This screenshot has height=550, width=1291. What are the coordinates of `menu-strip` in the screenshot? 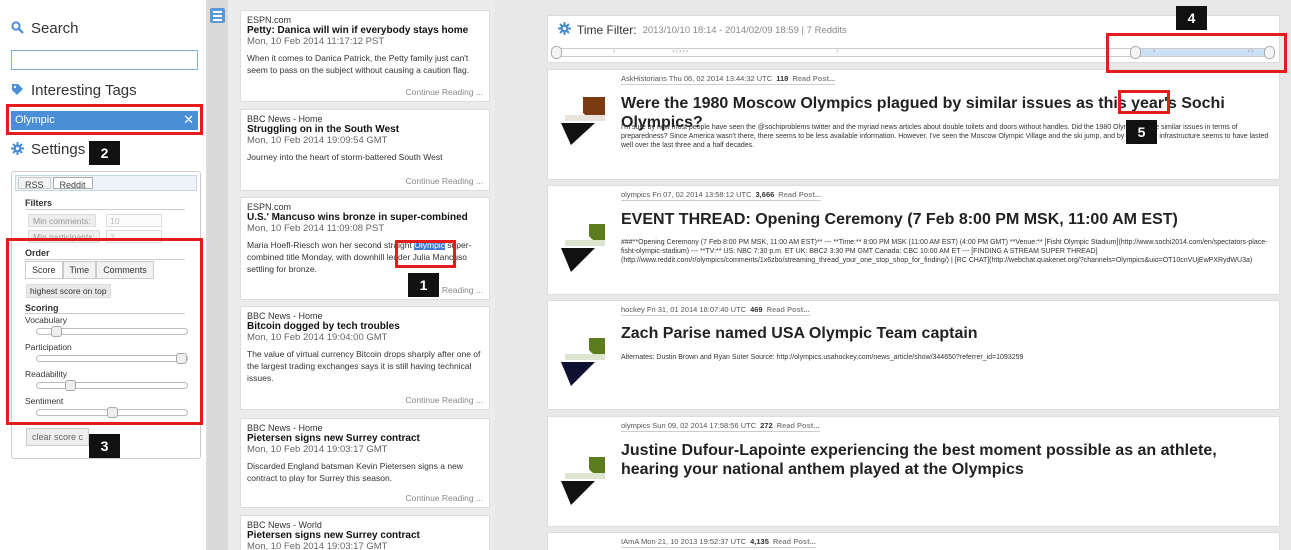 It's located at (217, 275).